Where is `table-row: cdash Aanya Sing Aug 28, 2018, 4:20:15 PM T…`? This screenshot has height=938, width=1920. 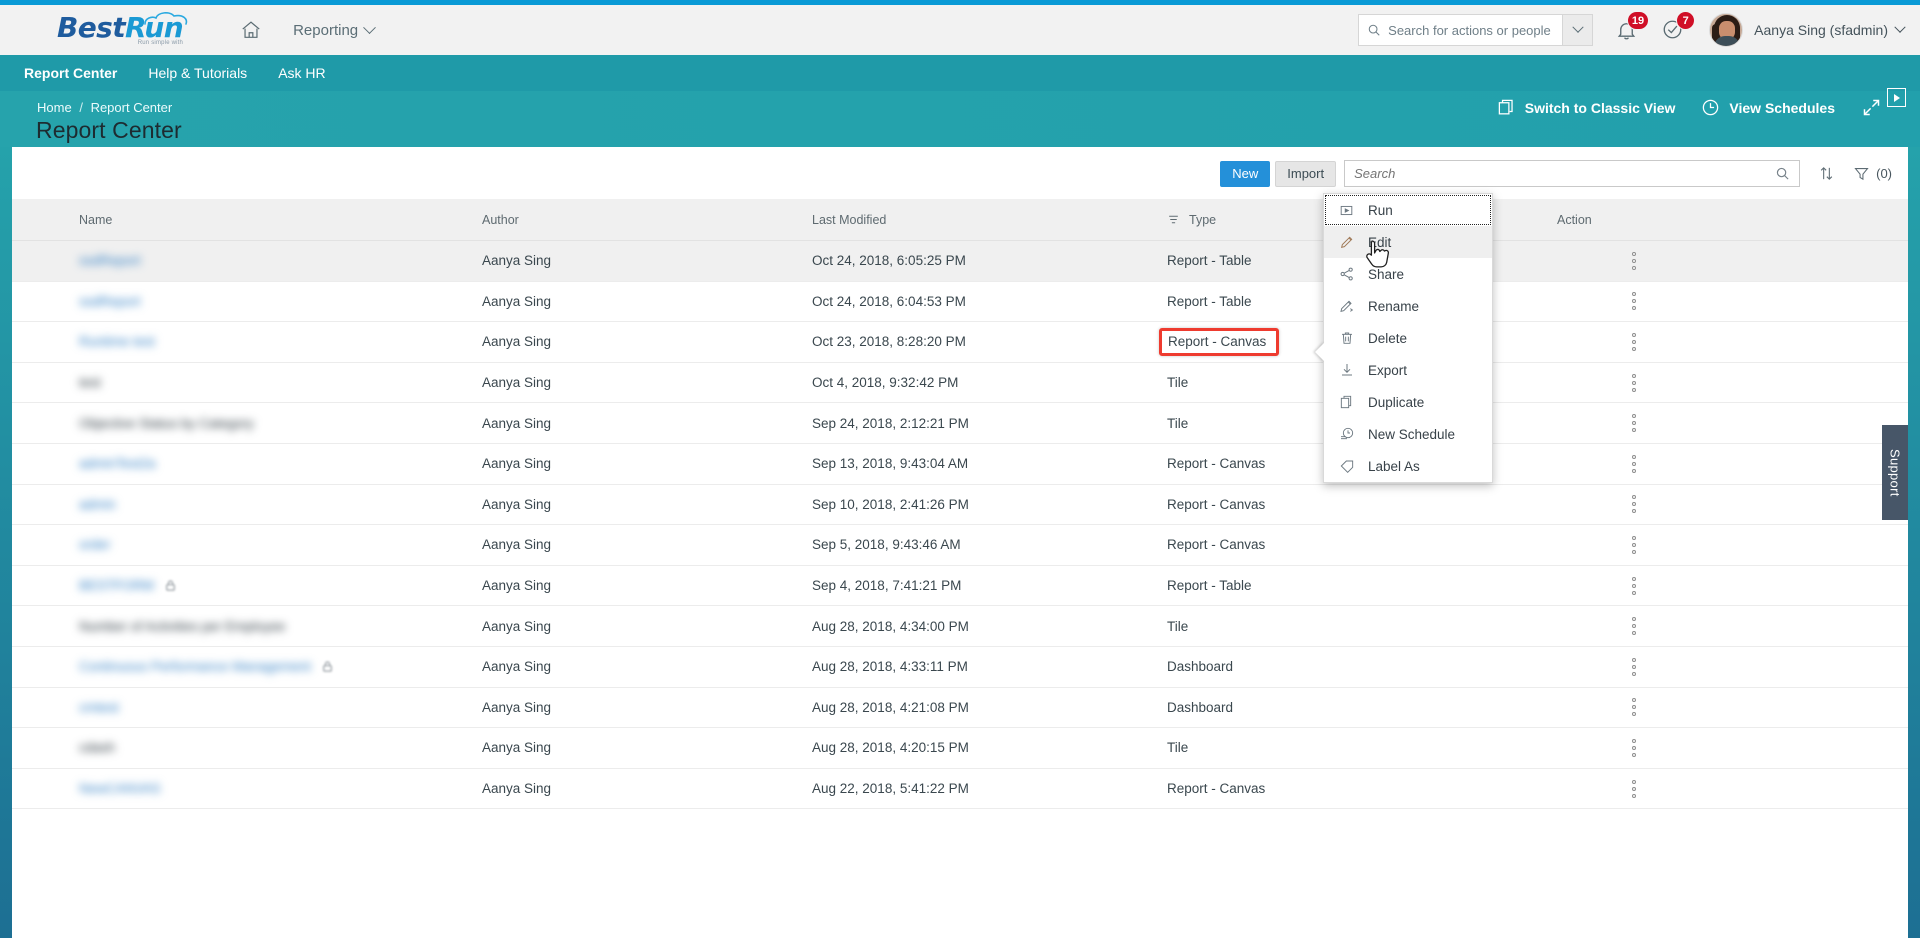
table-row: cdash Aanya Sing Aug 28, 2018, 4:20:15 PM T… is located at coordinates (960, 748).